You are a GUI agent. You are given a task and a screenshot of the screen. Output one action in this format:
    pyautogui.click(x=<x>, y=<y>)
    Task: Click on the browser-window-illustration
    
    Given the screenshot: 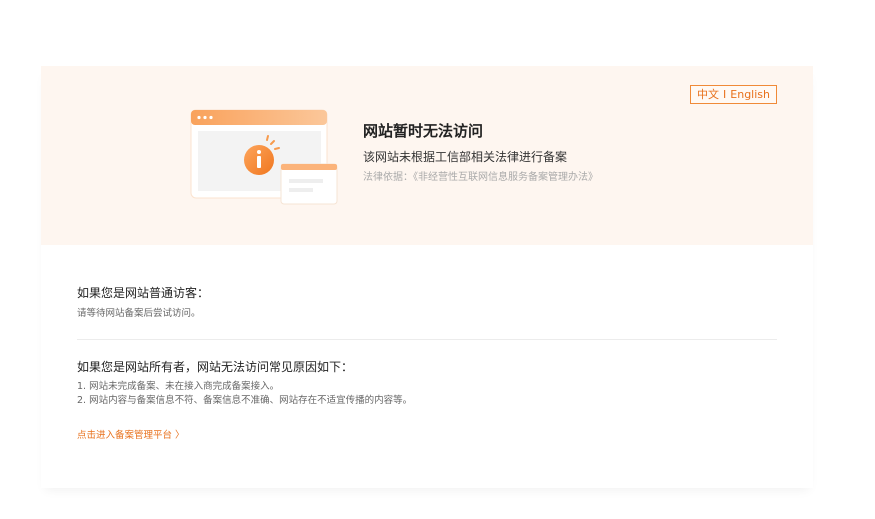 What is the action you would take?
    pyautogui.click(x=264, y=157)
    